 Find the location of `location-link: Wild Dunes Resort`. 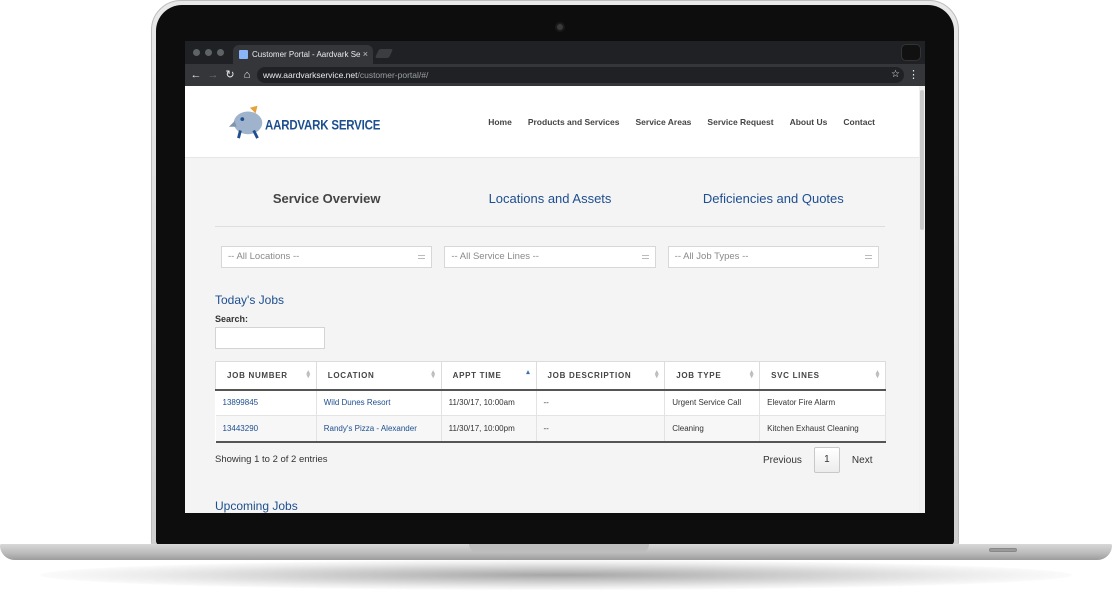

location-link: Wild Dunes Resort is located at coordinates (379, 402).